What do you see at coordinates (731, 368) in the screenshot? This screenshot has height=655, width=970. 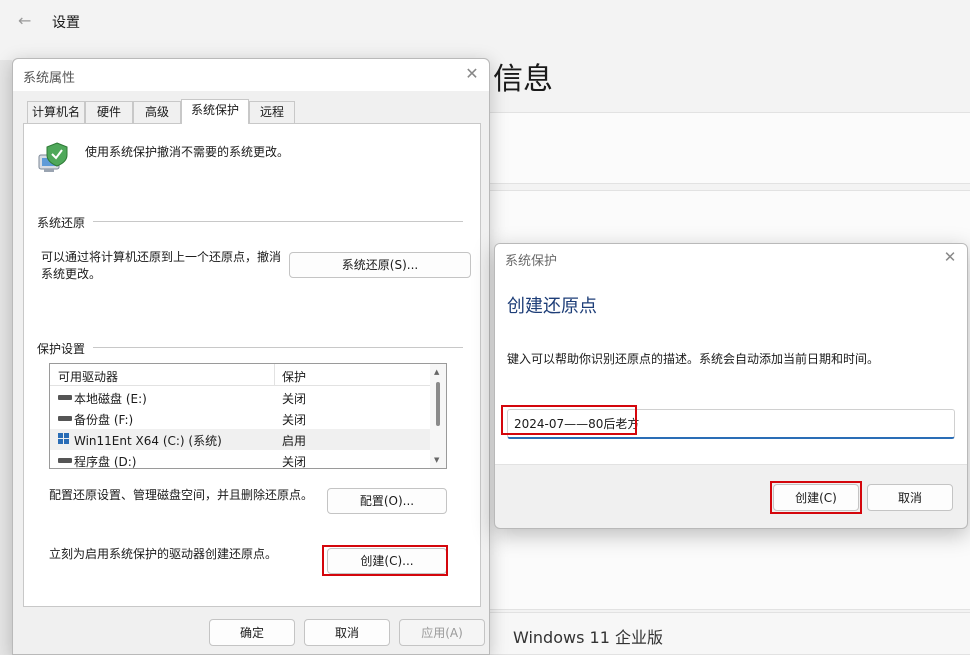 I see `dialog-content: 创建还原点 键入可以帮助你识别还原点的描述。系统会自动添加当前日期和时间。` at bounding box center [731, 368].